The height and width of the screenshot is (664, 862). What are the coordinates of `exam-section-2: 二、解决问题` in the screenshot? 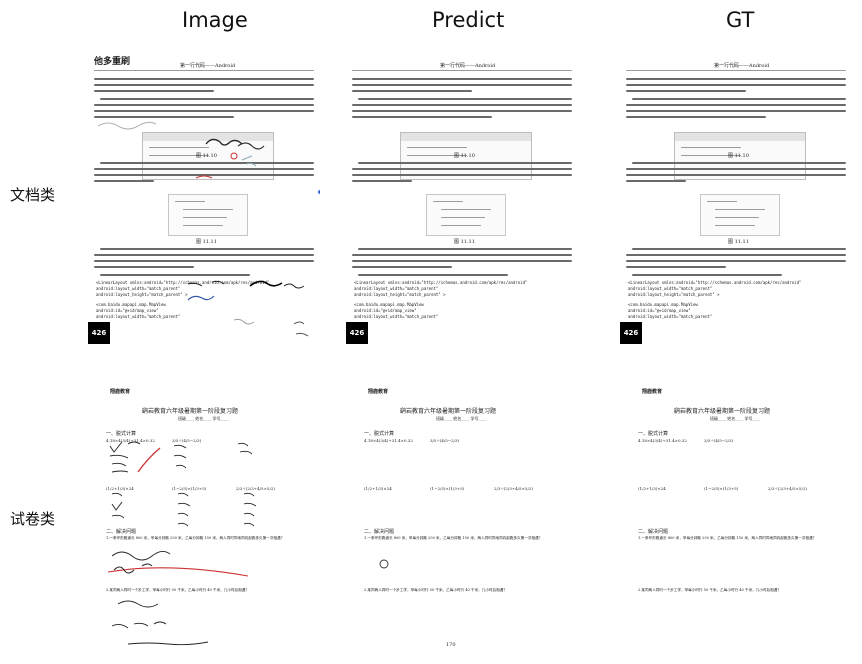 It's located at (653, 532).